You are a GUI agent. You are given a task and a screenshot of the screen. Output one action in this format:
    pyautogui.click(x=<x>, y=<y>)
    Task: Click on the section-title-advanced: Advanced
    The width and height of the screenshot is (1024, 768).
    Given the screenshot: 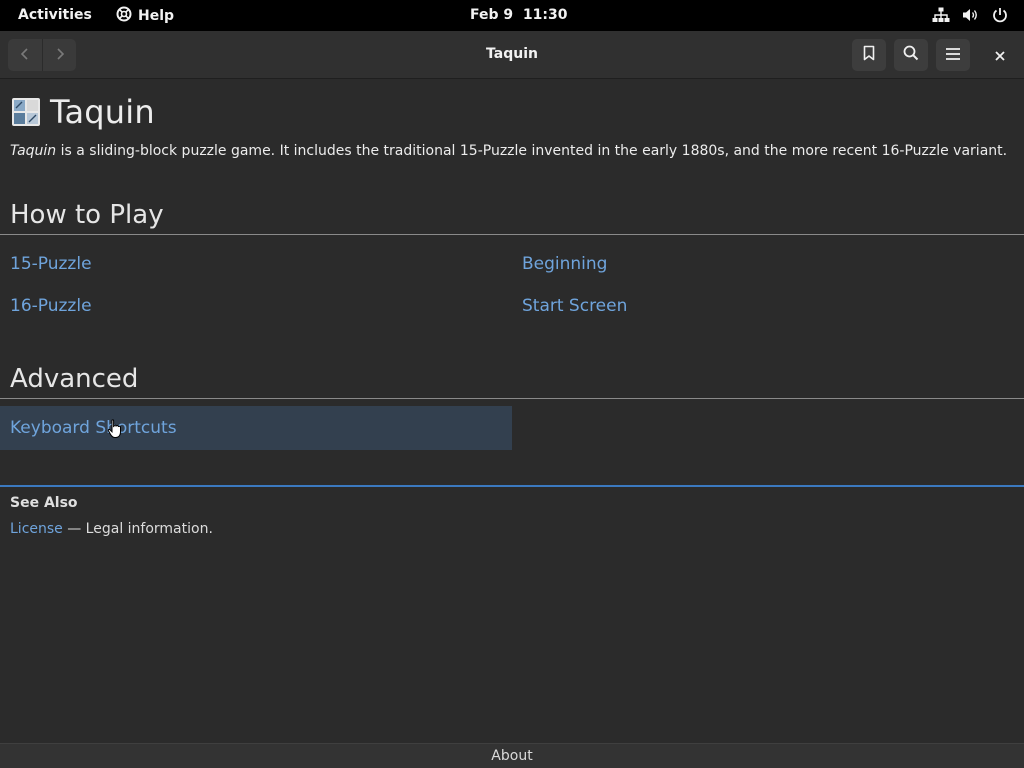 What is the action you would take?
    pyautogui.click(x=74, y=379)
    